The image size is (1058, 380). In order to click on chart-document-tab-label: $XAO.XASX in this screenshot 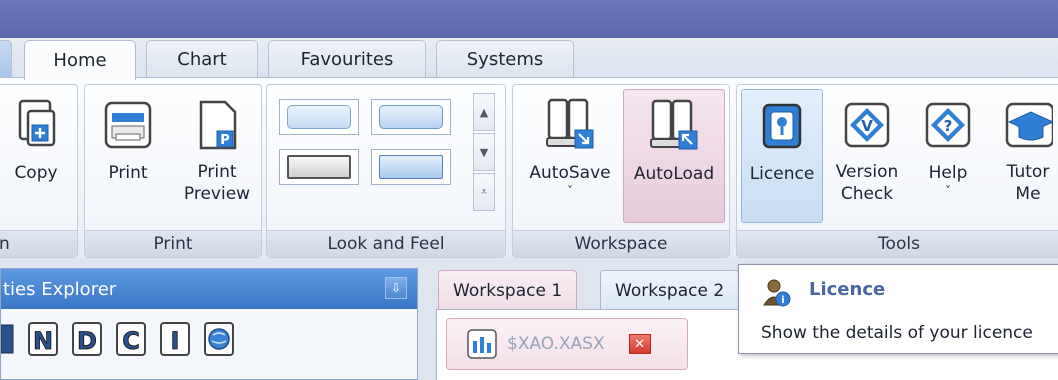, I will do `click(556, 344)`.